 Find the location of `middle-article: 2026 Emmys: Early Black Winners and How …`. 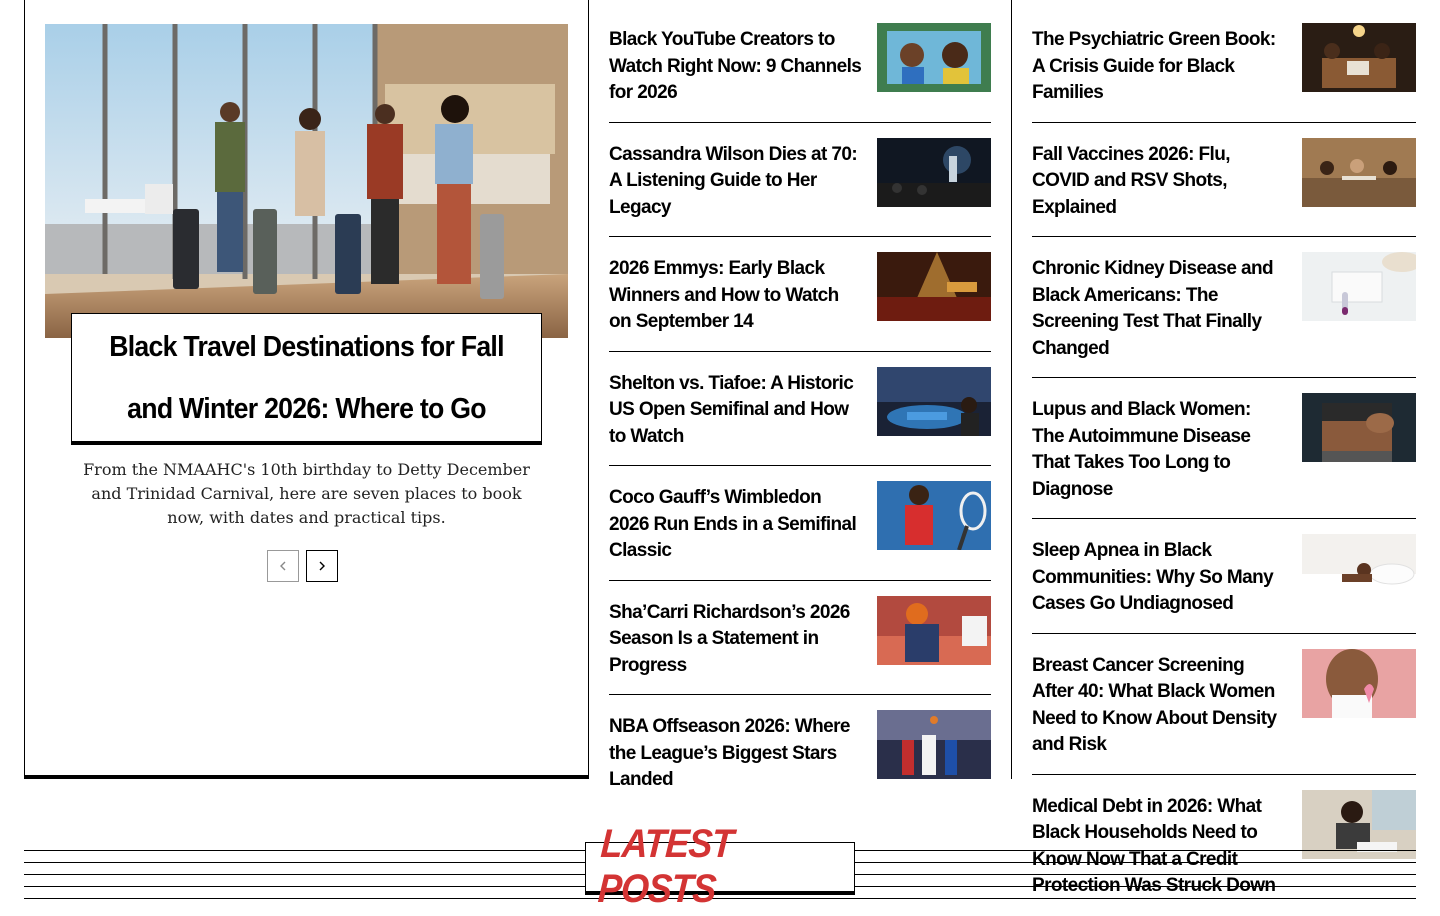

middle-article: 2026 Emmys: Early Black Winners and How … is located at coordinates (800, 294).